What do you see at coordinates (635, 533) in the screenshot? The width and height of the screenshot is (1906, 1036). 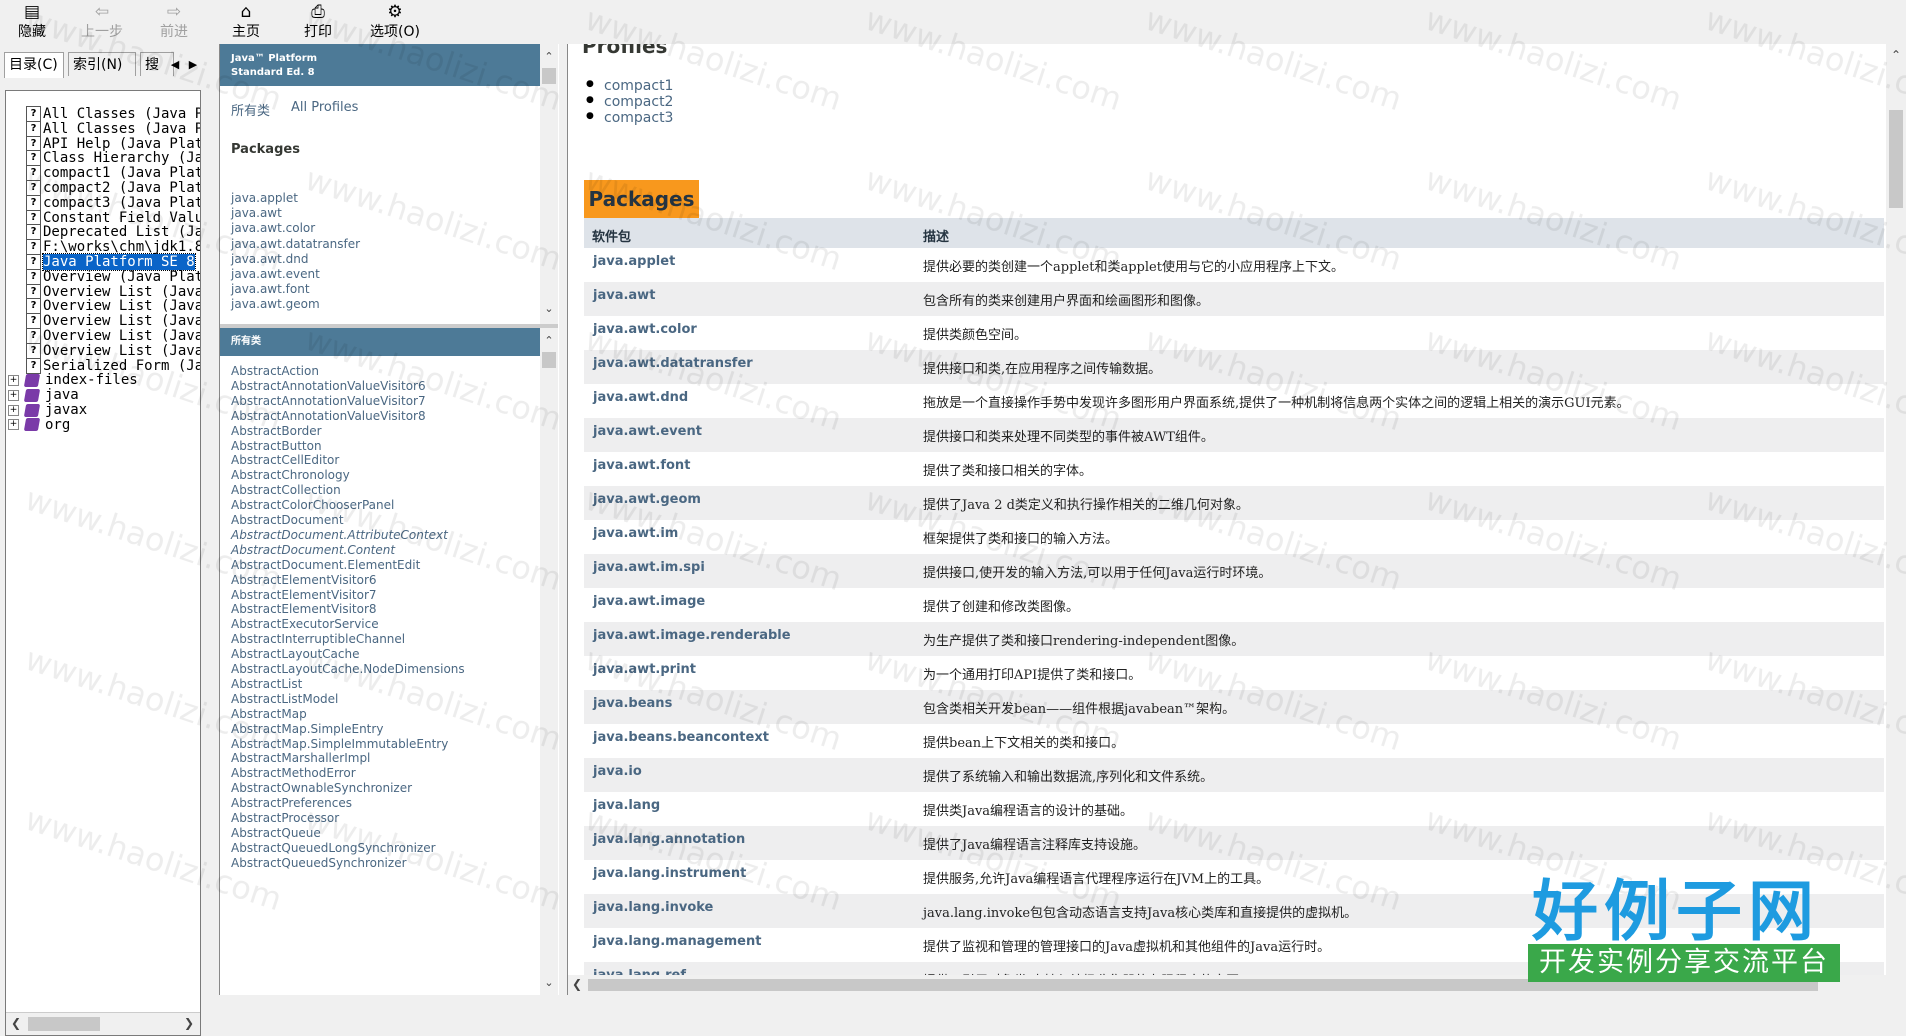 I see `package-name-link: java.awt.im` at bounding box center [635, 533].